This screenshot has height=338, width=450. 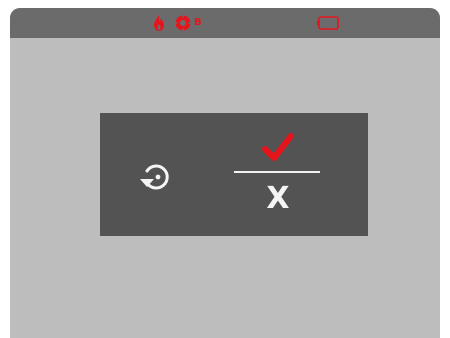 What do you see at coordinates (278, 147) in the screenshot?
I see `checkmark-icon` at bounding box center [278, 147].